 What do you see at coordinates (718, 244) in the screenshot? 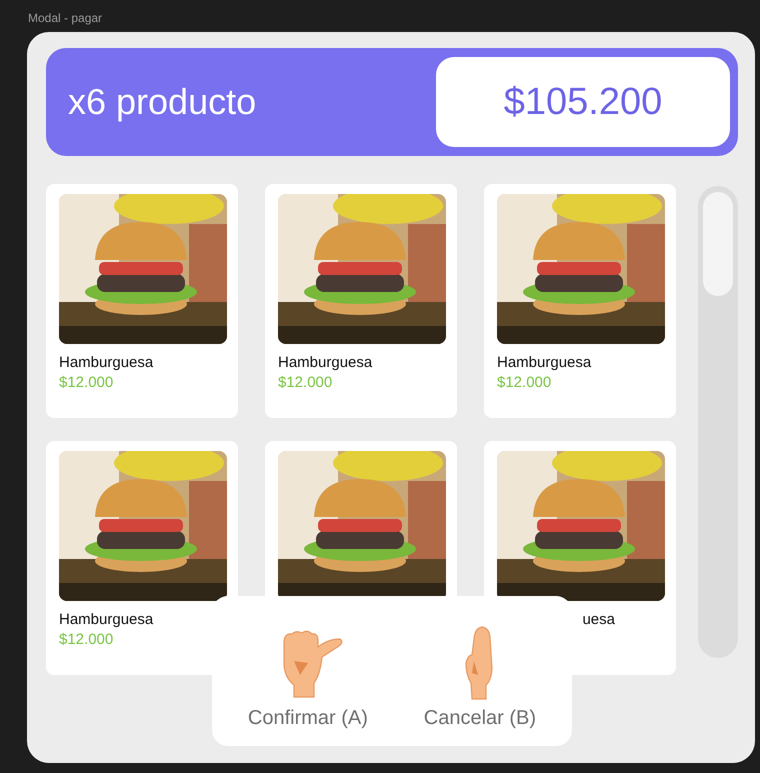
I see `scrollbar-thumb` at bounding box center [718, 244].